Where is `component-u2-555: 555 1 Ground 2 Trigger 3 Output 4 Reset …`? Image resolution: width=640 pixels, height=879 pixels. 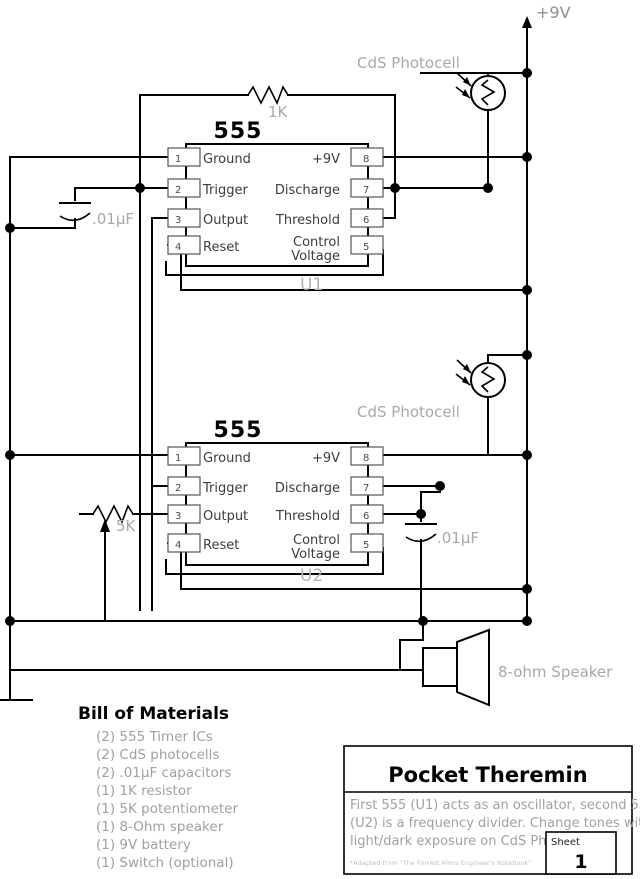
component-u2-555: 555 1 Ground 2 Trigger 3 Output 4 Reset … is located at coordinates (275, 502).